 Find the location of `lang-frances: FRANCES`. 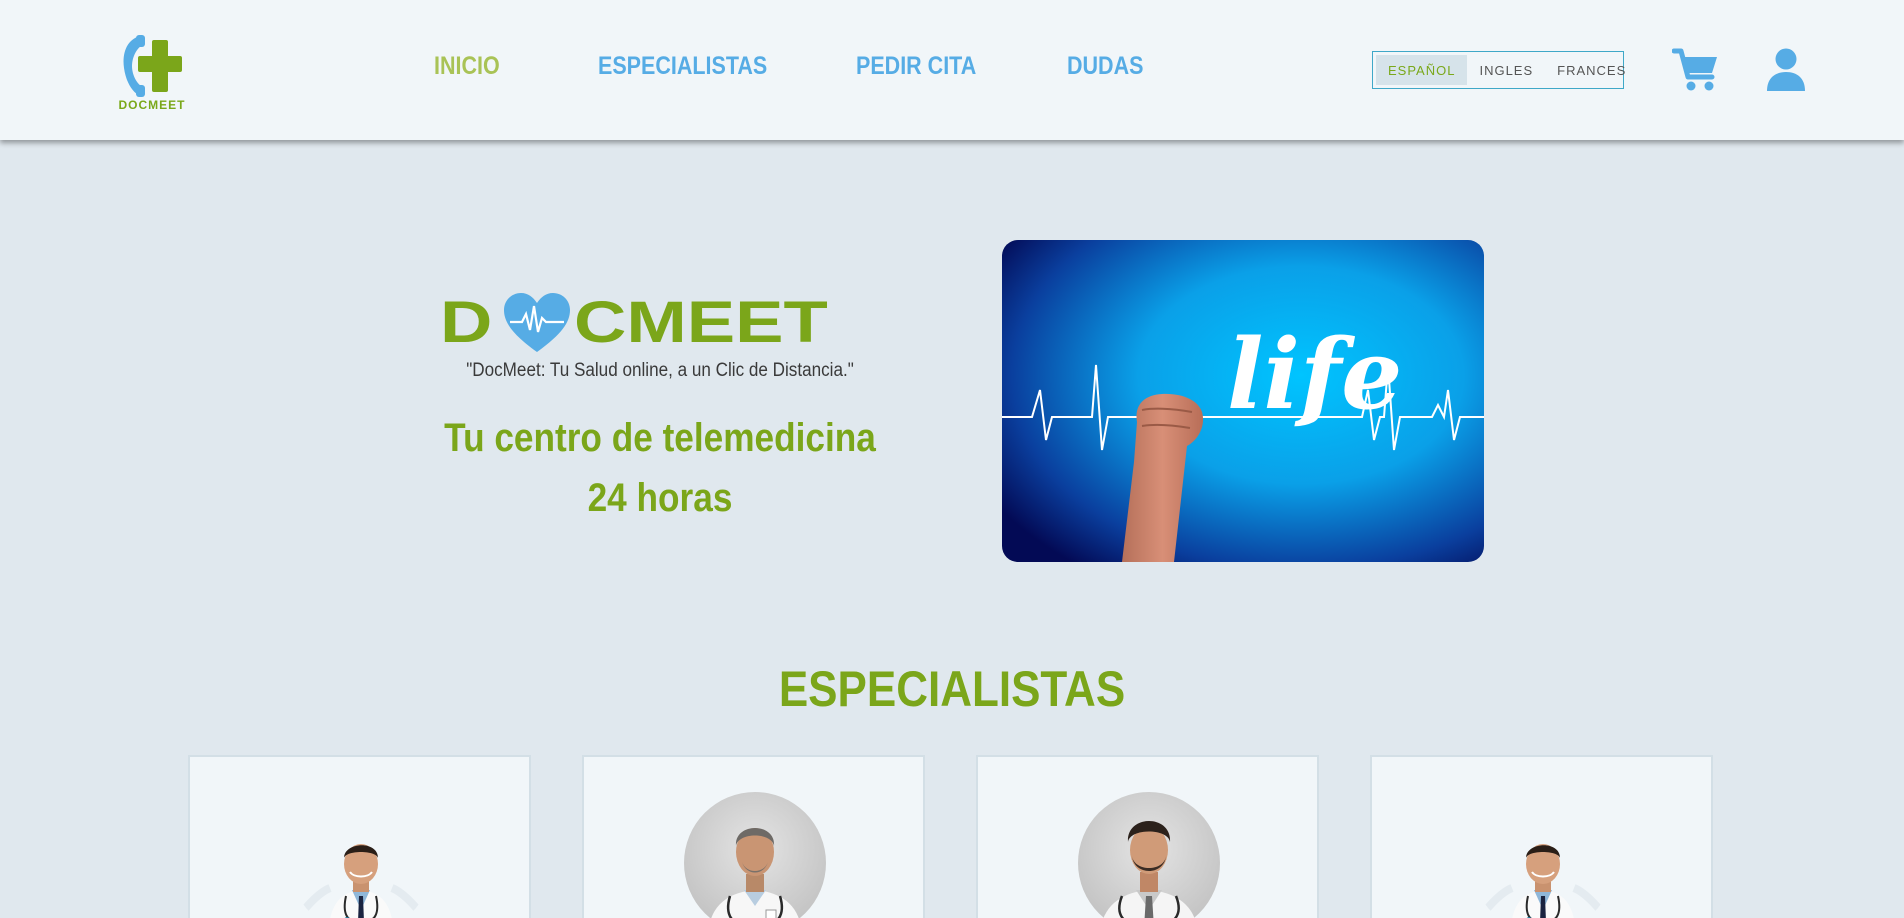

lang-frances: FRANCES is located at coordinates (1591, 70).